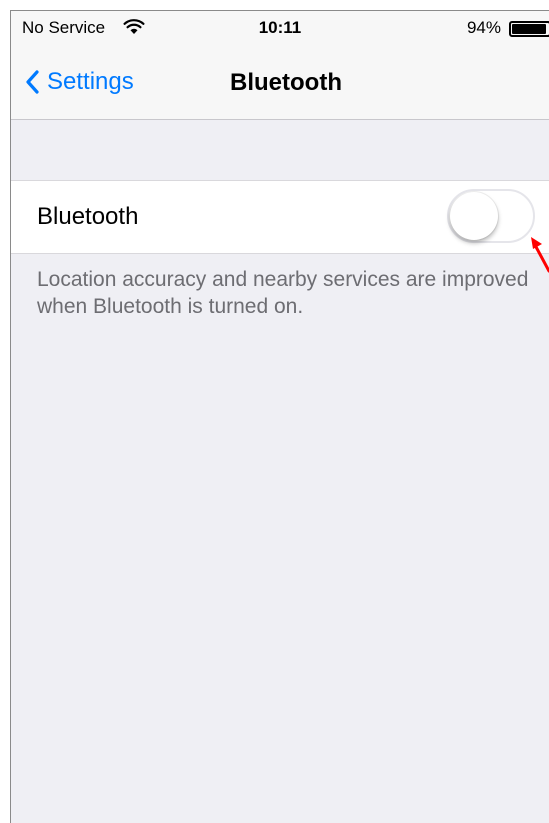 This screenshot has height=823, width=549. I want to click on navigation-bar: Settings Bluetooth, so click(280, 83).